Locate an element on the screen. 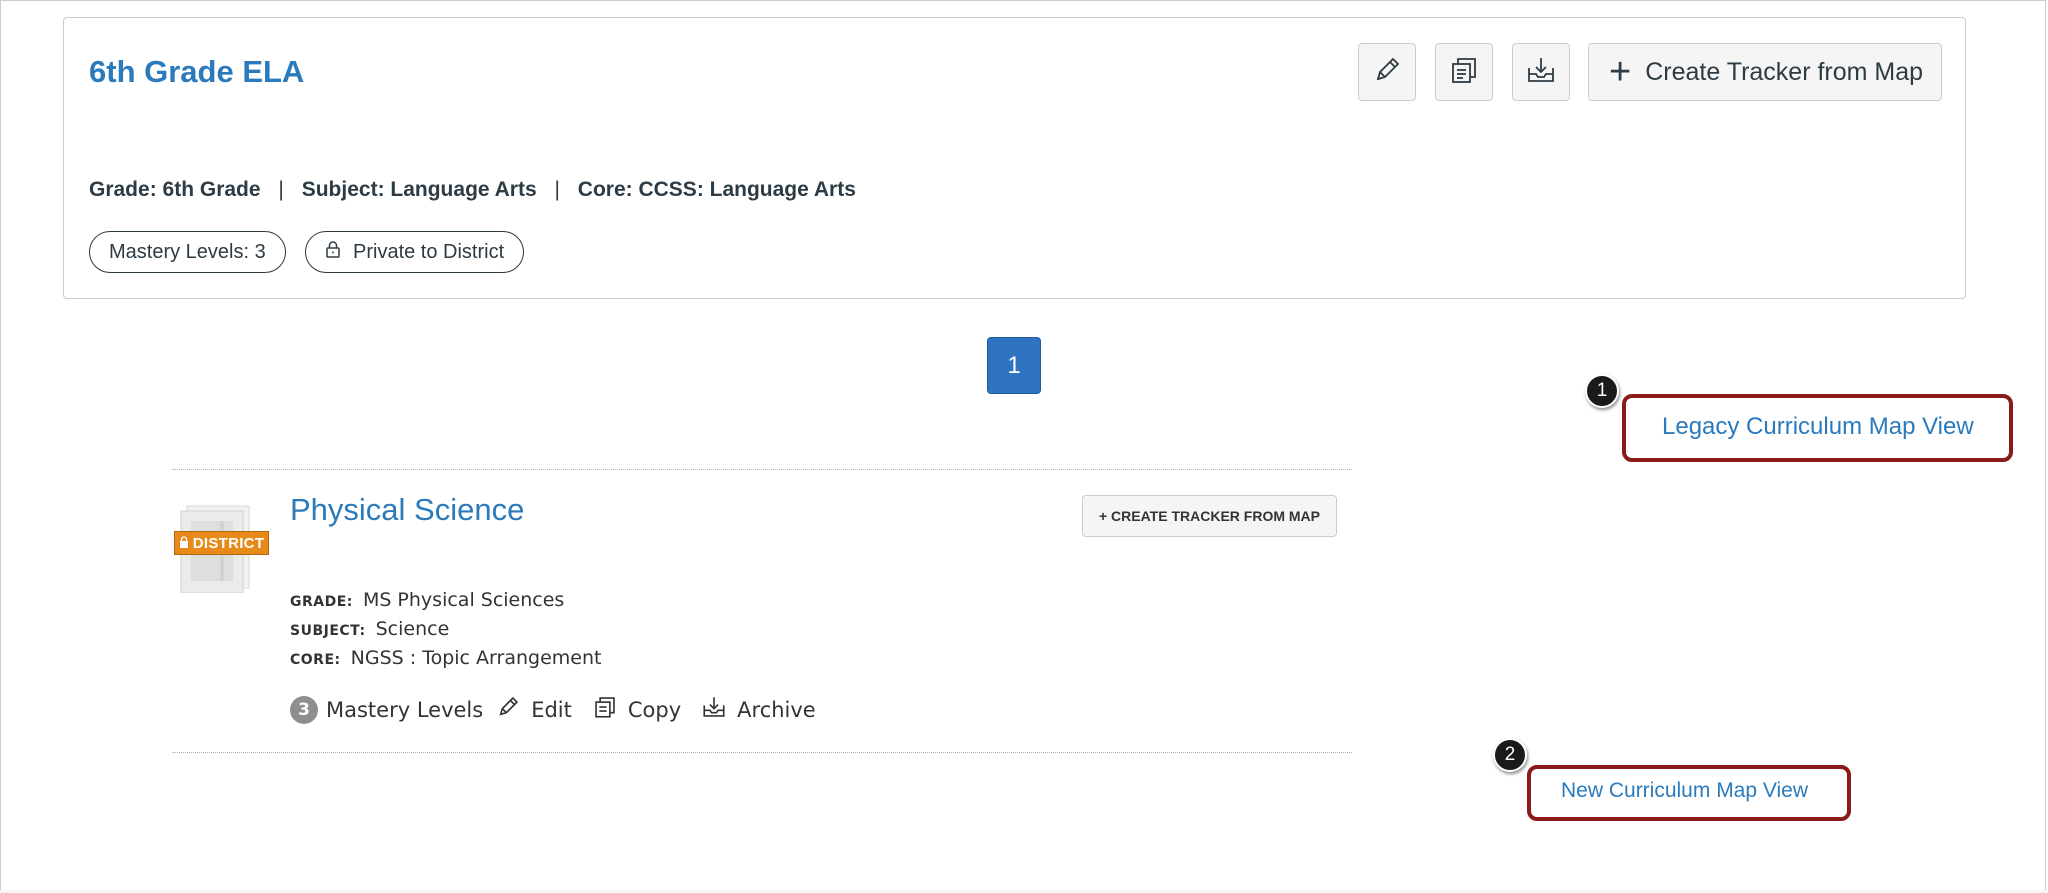  subject-label: SUBJECT: is located at coordinates (328, 631).